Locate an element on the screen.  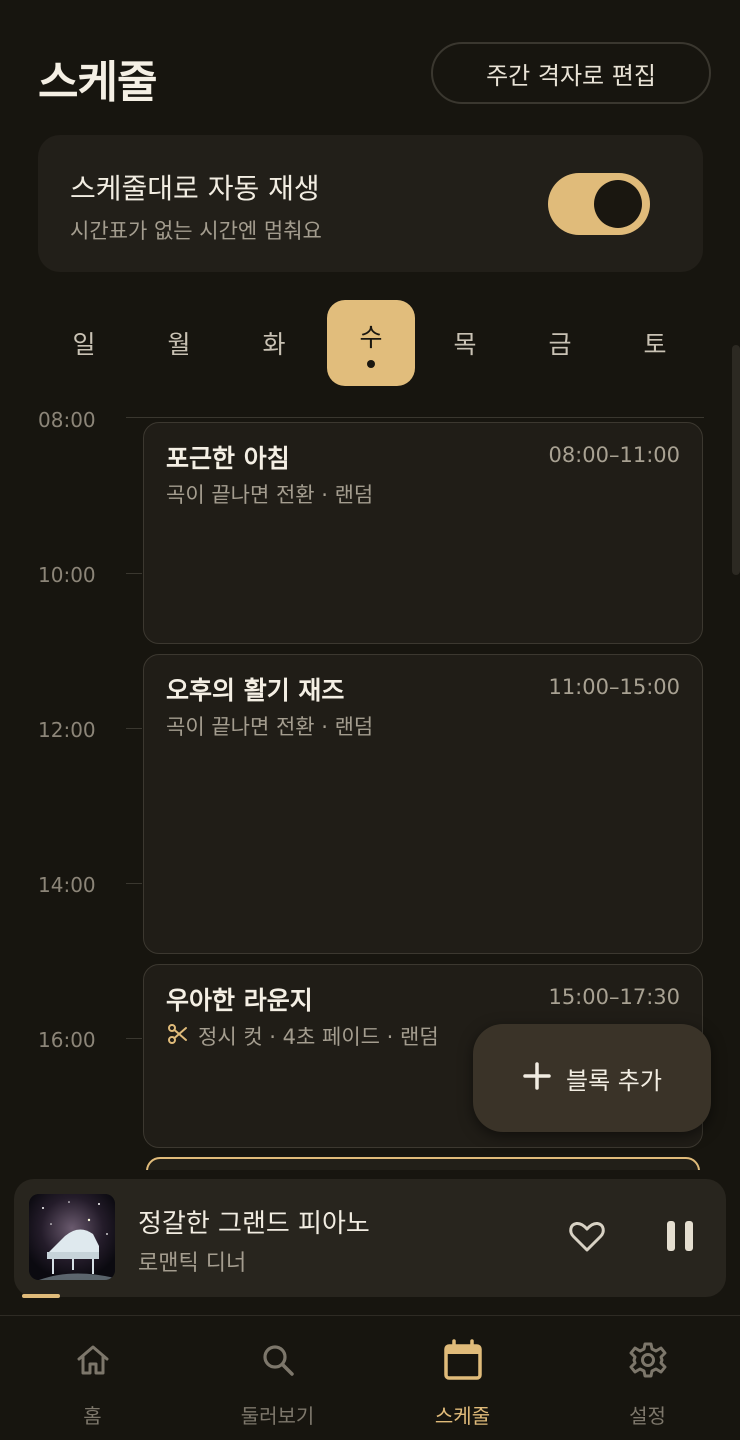
playback-progress is located at coordinates (41, 1296).